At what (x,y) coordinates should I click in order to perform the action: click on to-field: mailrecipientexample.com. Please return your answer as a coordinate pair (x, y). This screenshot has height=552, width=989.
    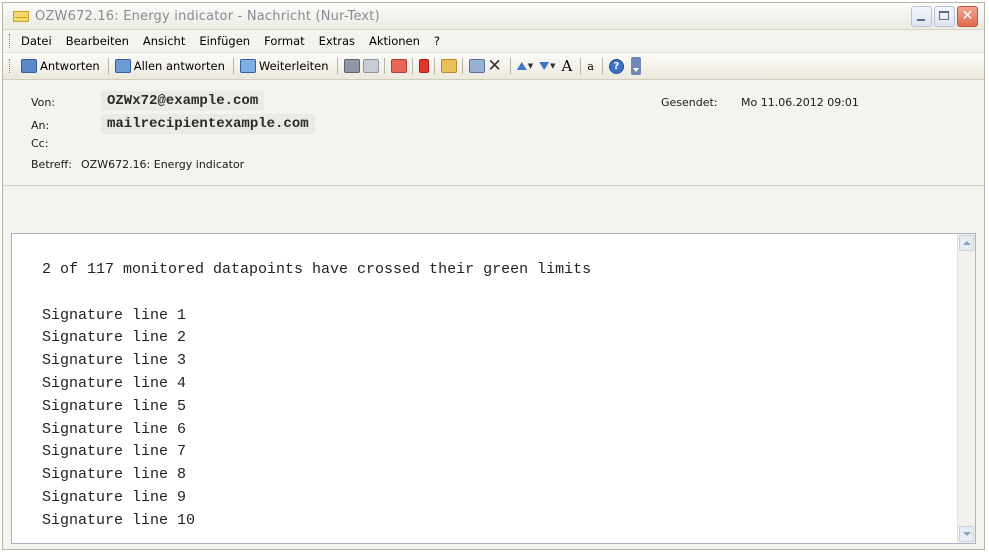
    Looking at the image, I should click on (208, 124).